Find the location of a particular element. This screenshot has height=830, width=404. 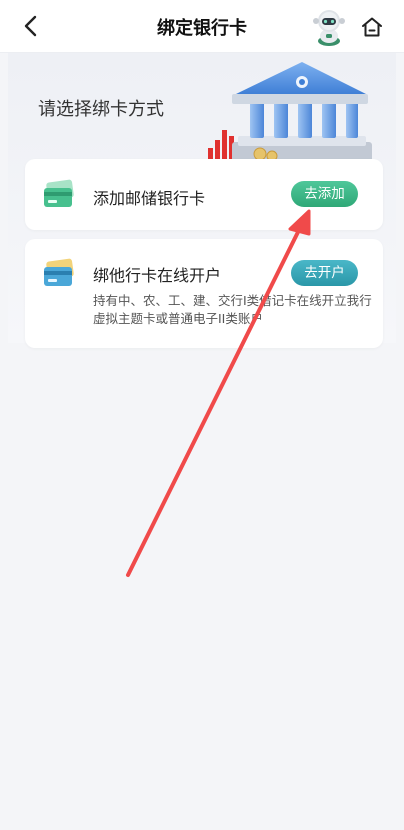

bind-other-bank-description: 持有中、农、工、建、交行I类借记卡在线开立我行虚拟主题卡或普通电子II类账户 is located at coordinates (232, 309).